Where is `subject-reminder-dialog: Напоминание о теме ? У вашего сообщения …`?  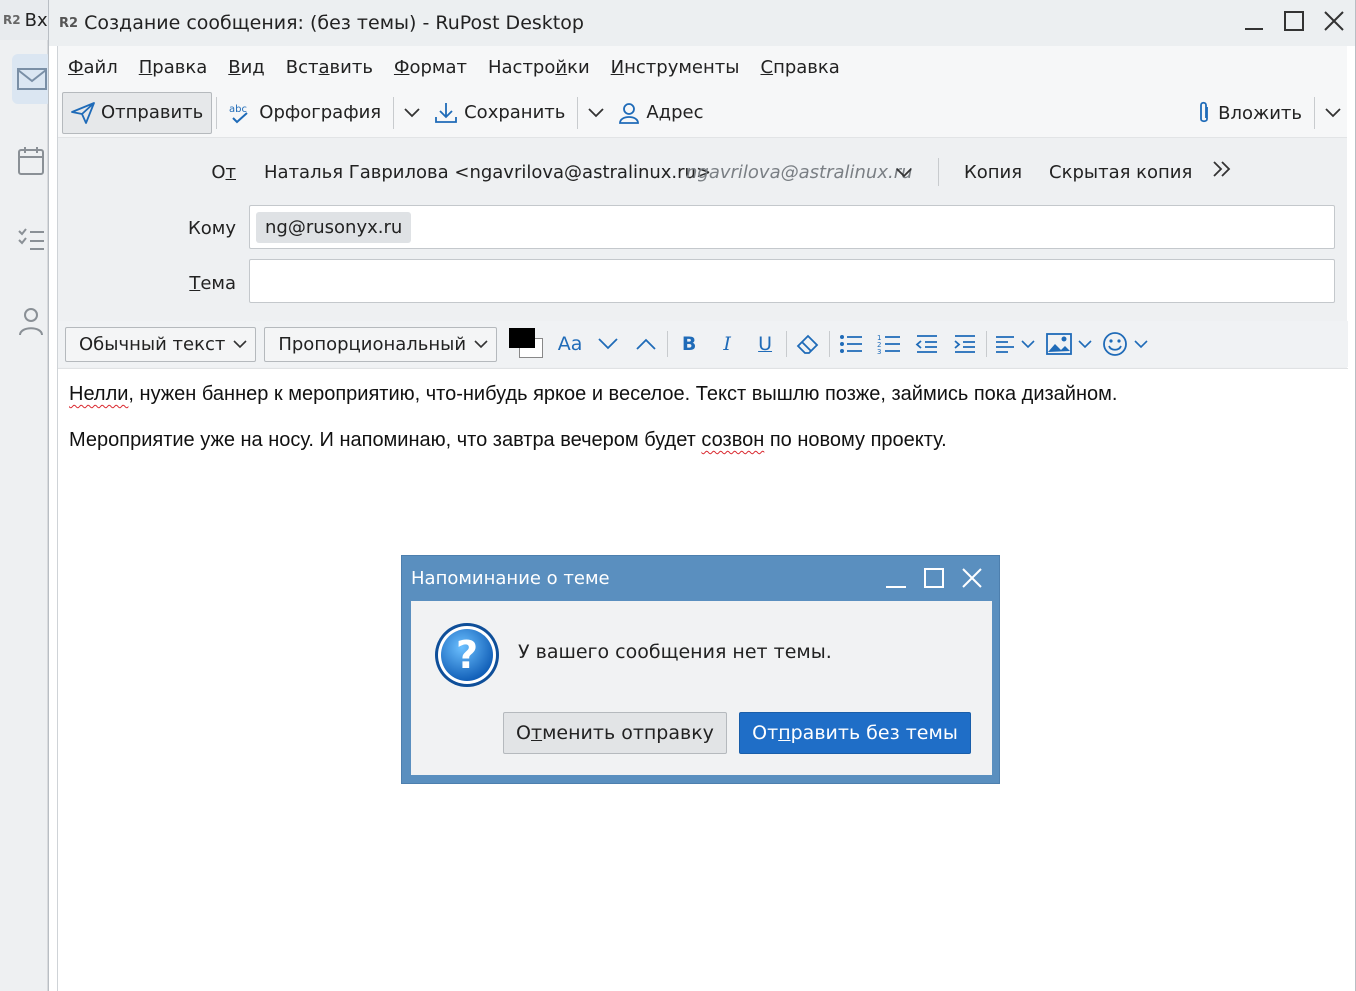 subject-reminder-dialog: Напоминание о теме ? У вашего сообщения … is located at coordinates (700, 669).